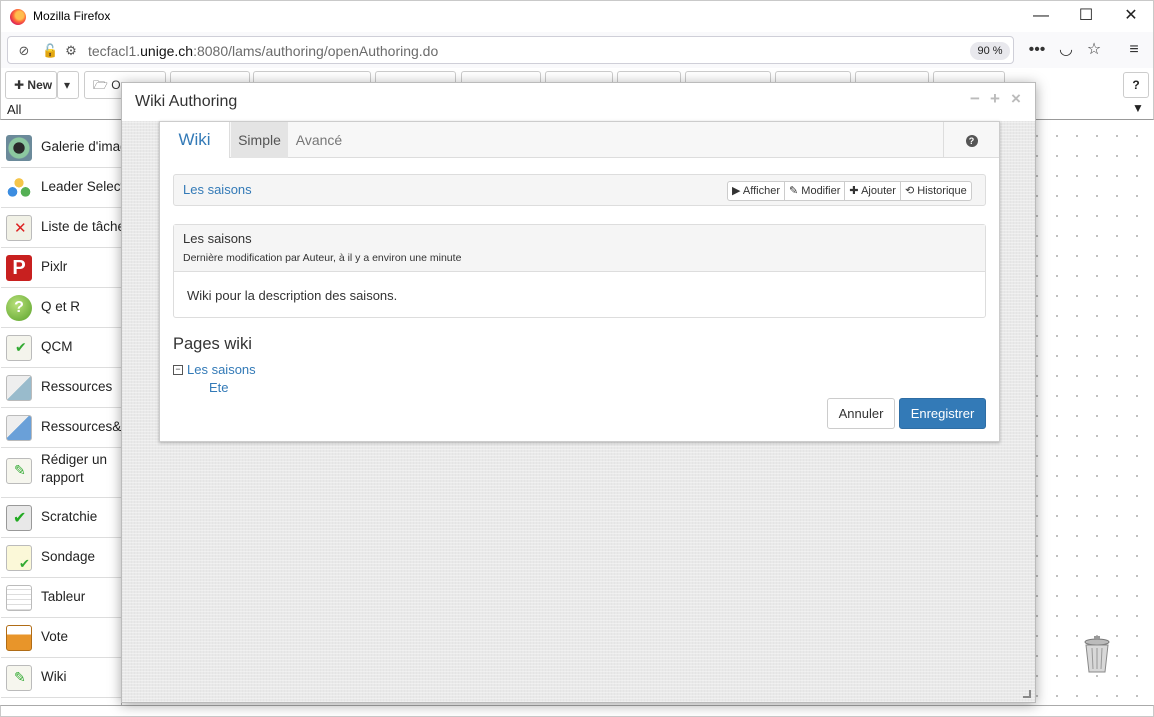  Describe the element at coordinates (19, 598) in the screenshot. I see `spreadsheet-icon` at that location.